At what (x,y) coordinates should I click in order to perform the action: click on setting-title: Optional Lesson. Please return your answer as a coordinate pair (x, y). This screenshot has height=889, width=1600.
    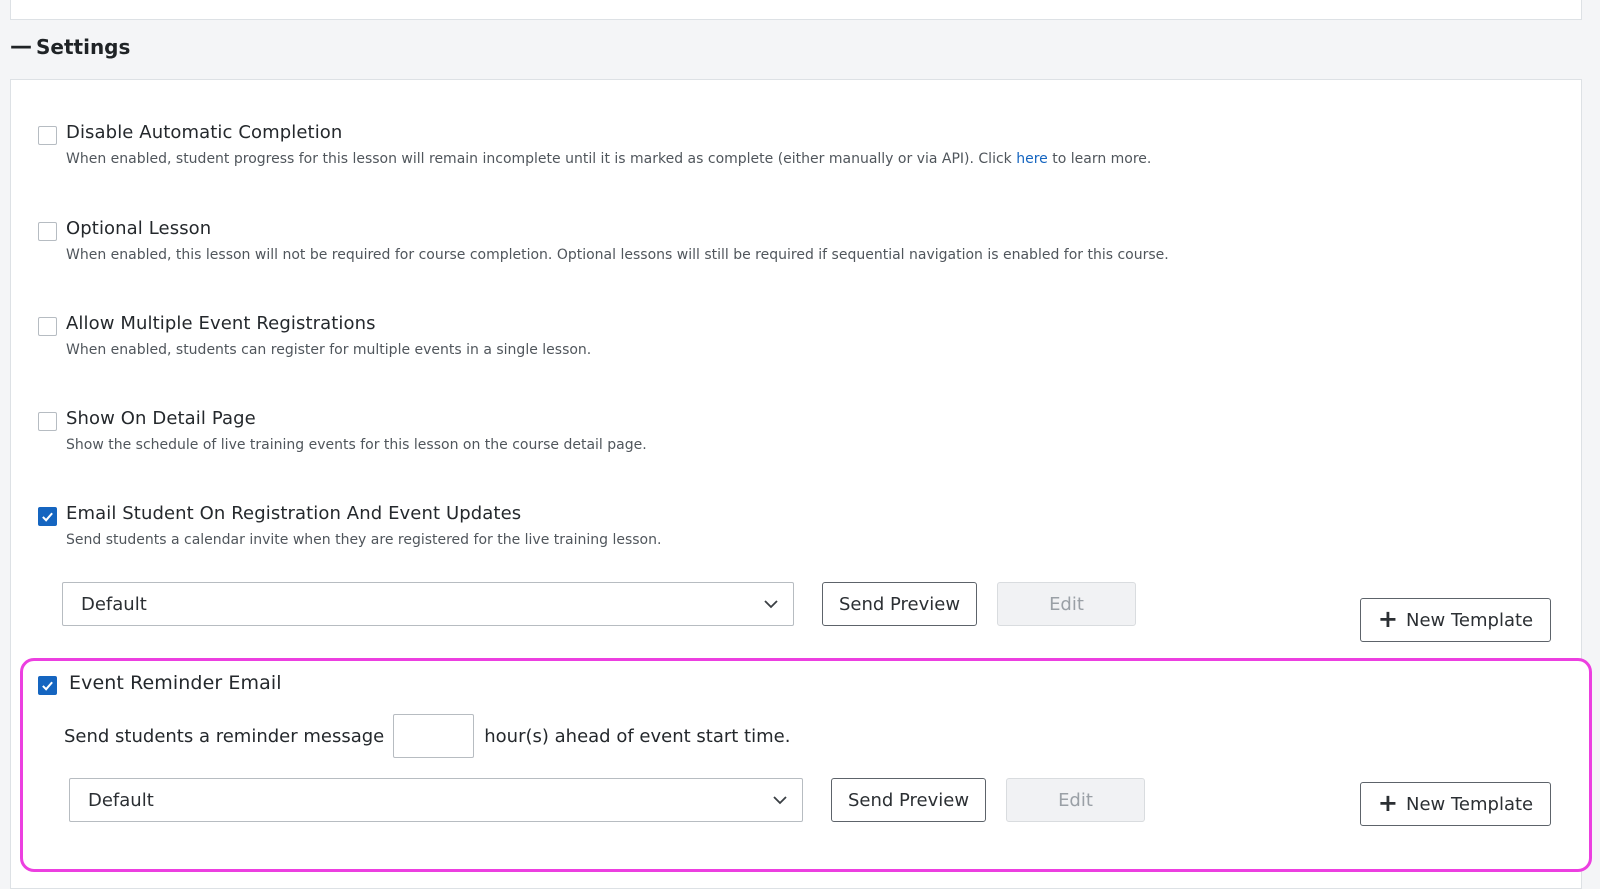
    Looking at the image, I should click on (139, 228).